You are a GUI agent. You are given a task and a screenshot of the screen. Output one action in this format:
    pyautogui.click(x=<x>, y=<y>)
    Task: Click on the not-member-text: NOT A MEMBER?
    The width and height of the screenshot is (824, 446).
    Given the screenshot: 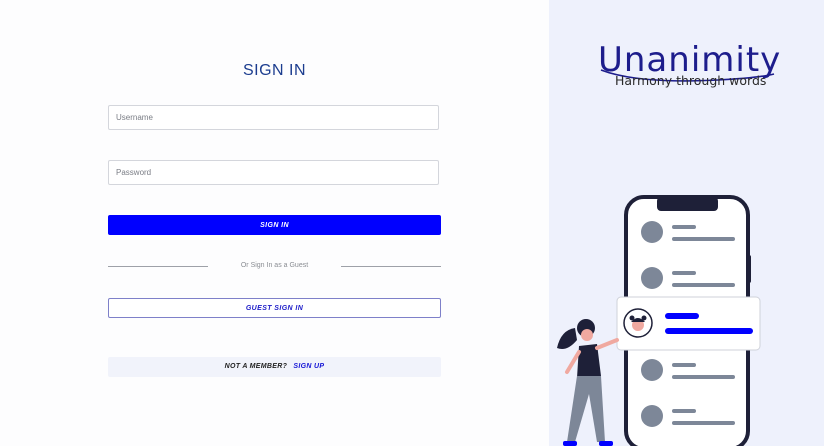 What is the action you would take?
    pyautogui.click(x=256, y=366)
    